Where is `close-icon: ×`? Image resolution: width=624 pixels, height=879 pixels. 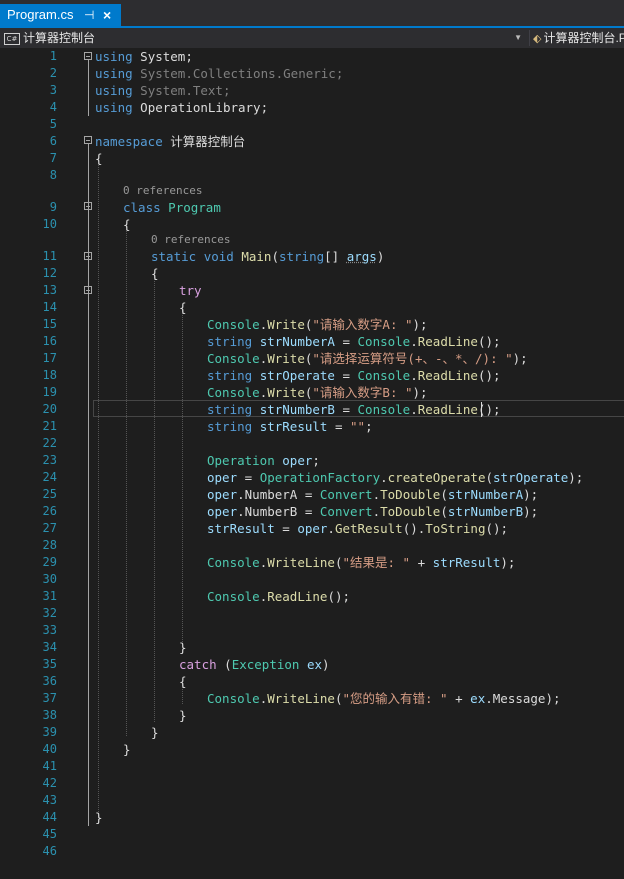 close-icon: × is located at coordinates (107, 15).